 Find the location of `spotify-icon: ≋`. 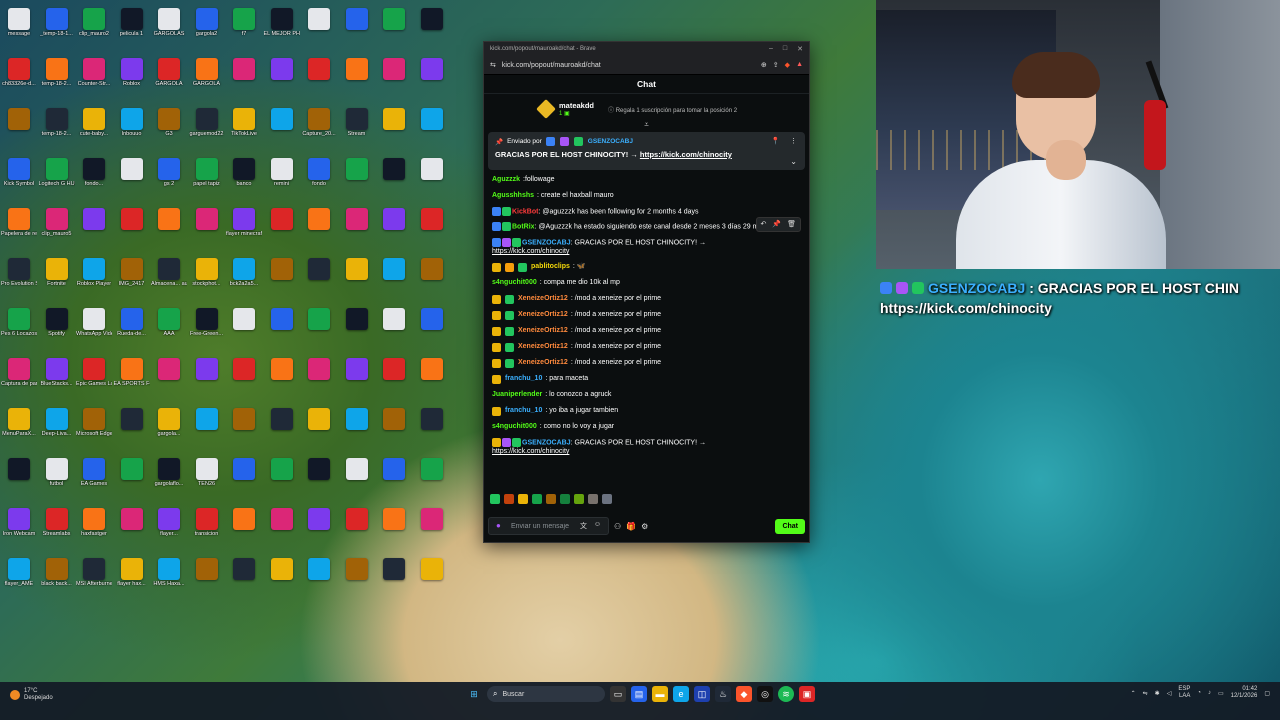

spotify-icon: ≋ is located at coordinates (786, 694).